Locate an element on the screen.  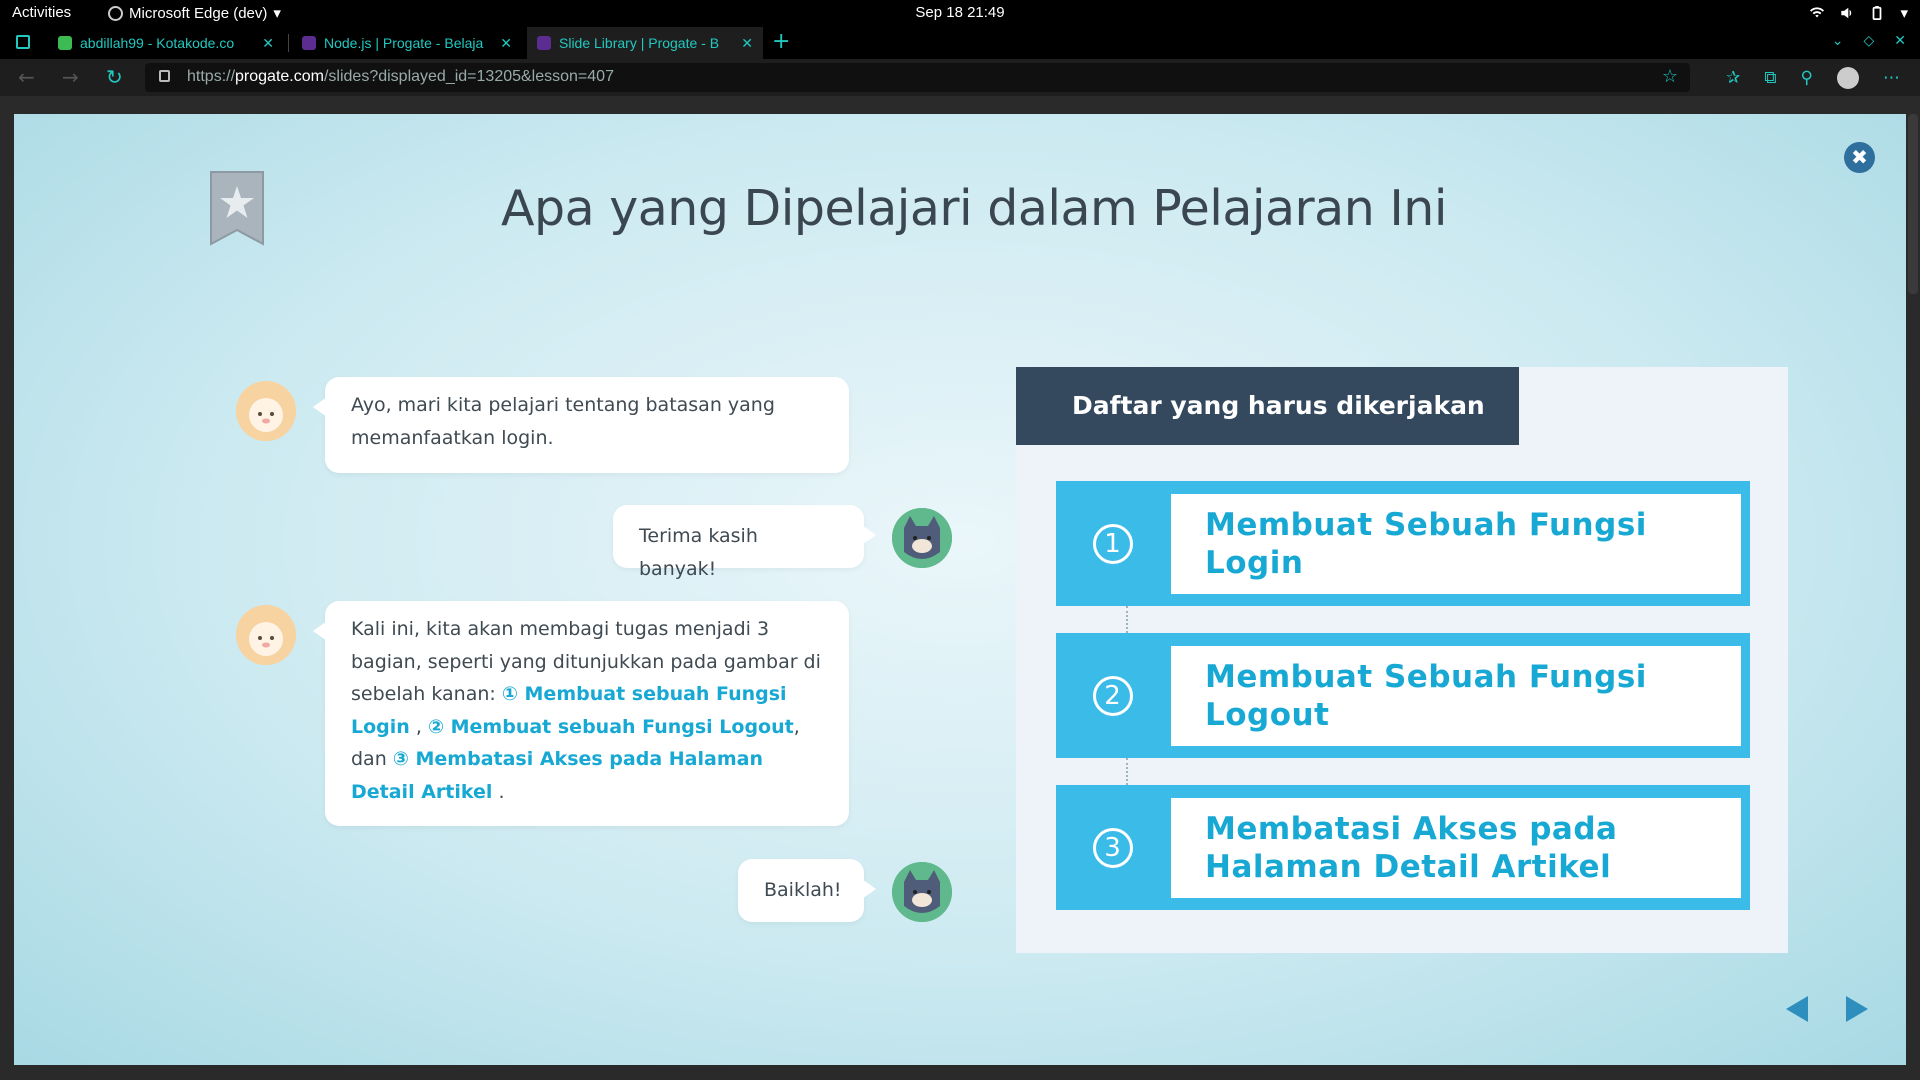
clock: Sep 18 21:49 is located at coordinates (960, 12).